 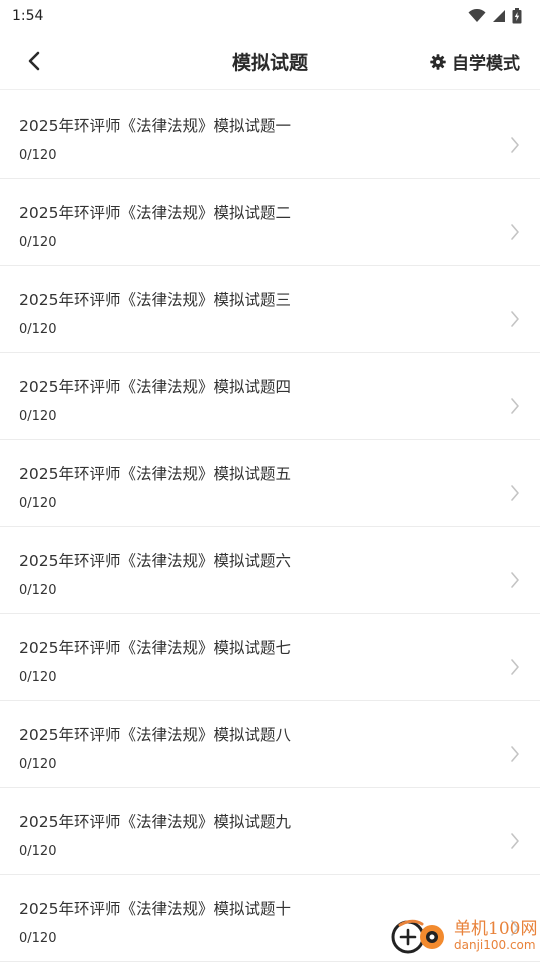 I want to click on watermark-text: 单机100网 danji100.com, so click(x=495, y=936).